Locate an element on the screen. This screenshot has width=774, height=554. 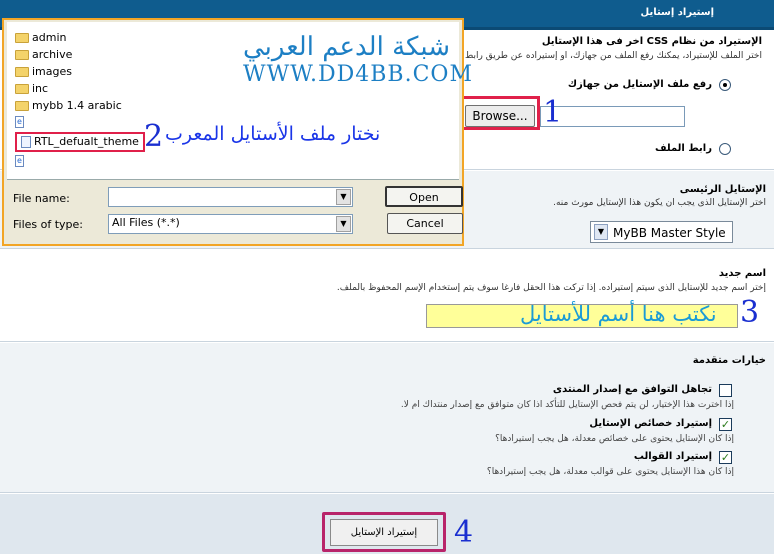
cancel-button: Cancel is located at coordinates (425, 223).